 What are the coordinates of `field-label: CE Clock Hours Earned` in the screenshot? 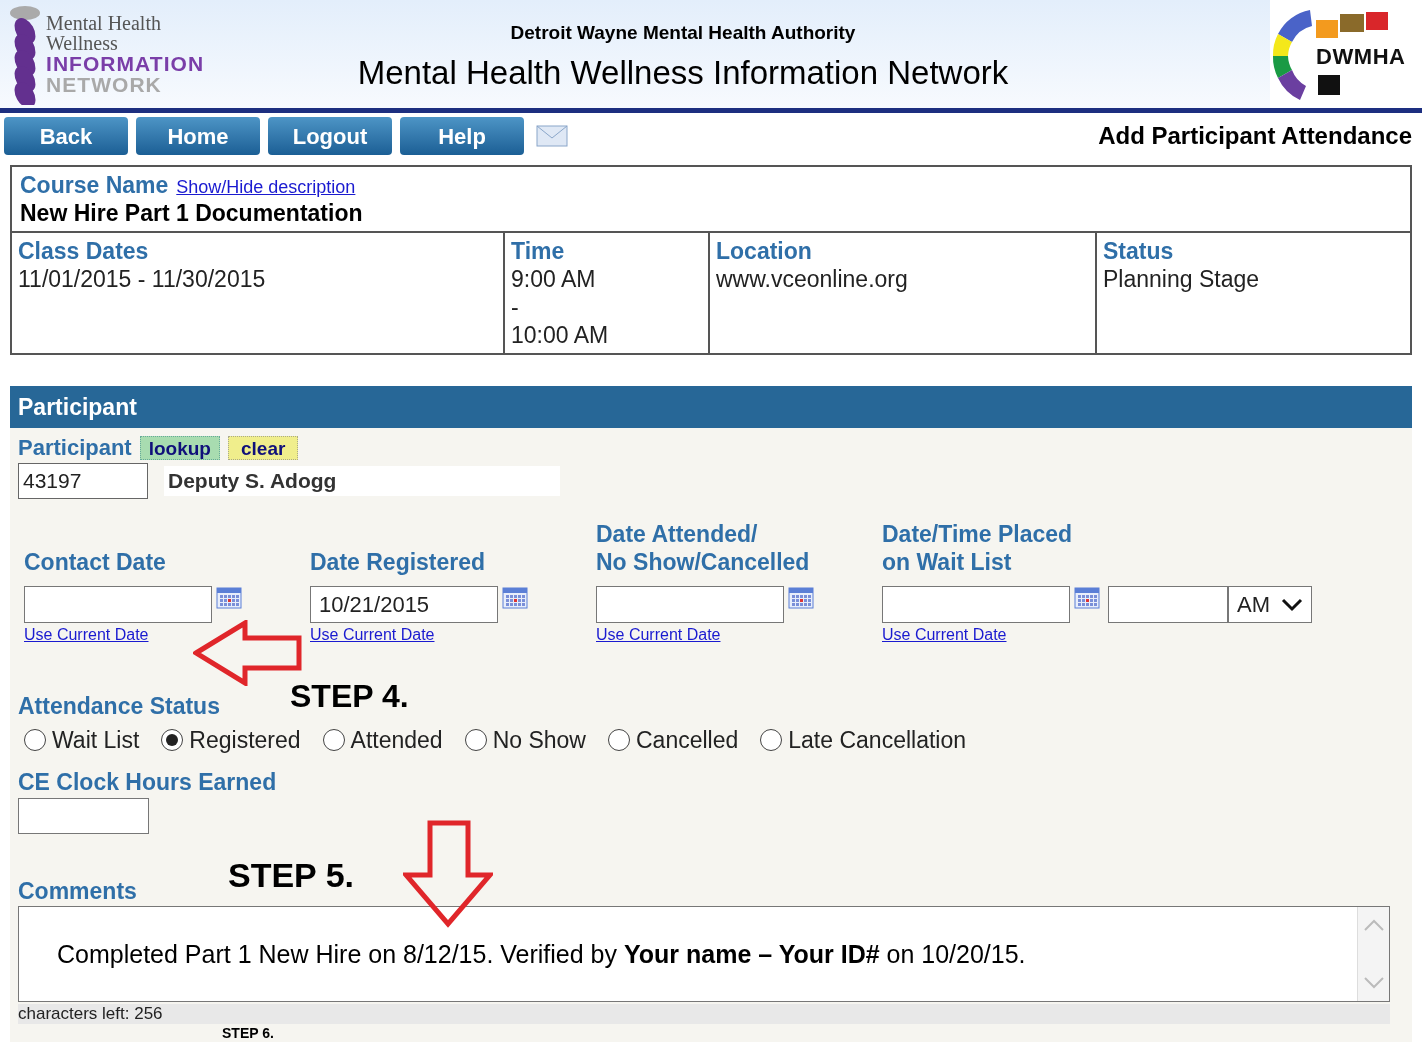 It's located at (147, 782).